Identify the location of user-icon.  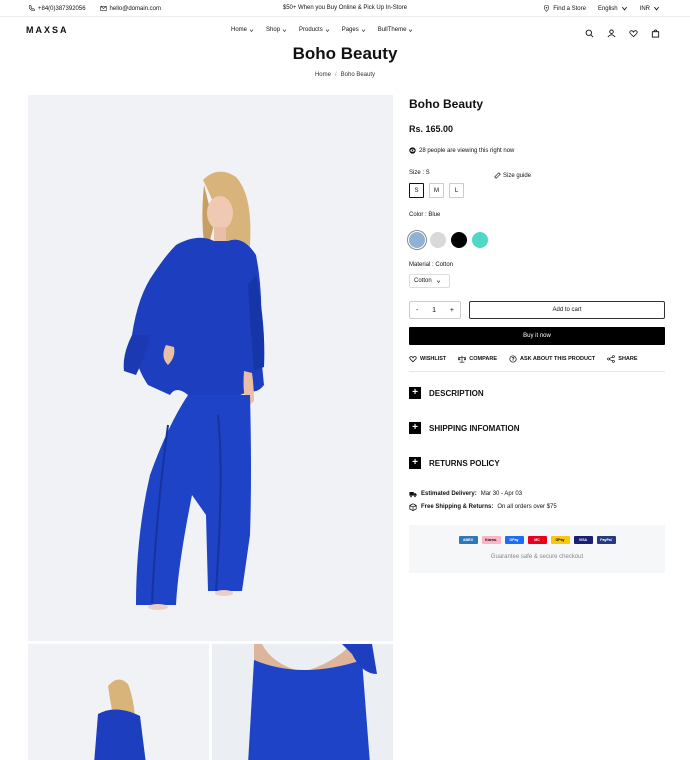
(611, 33).